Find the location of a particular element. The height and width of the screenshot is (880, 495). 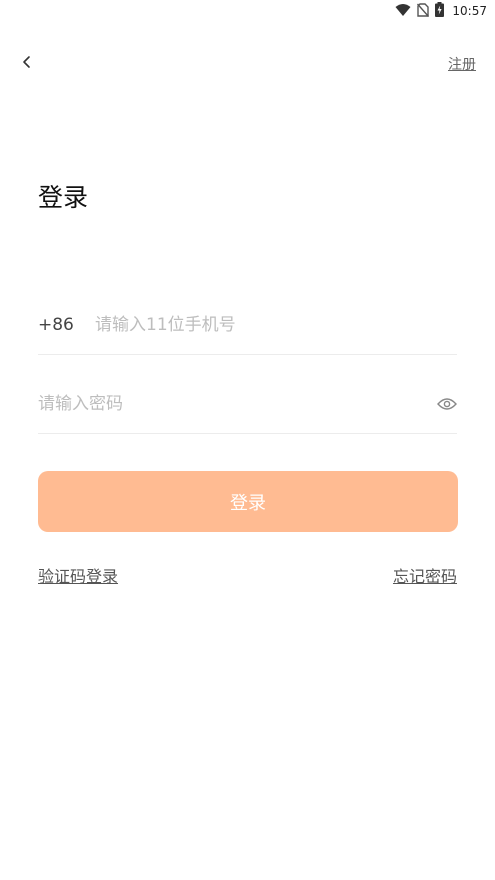

sms-code-login-link: 验证码登录 is located at coordinates (78, 575).